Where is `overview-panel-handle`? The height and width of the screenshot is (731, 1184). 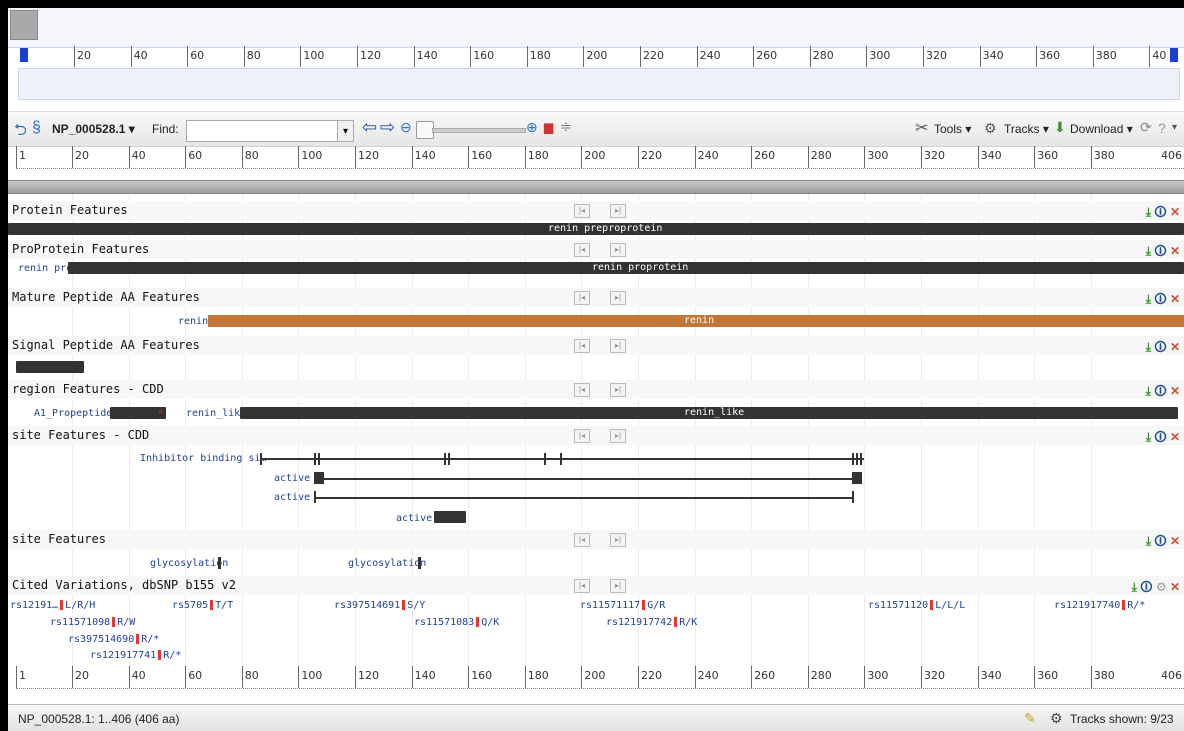 overview-panel-handle is located at coordinates (24, 25).